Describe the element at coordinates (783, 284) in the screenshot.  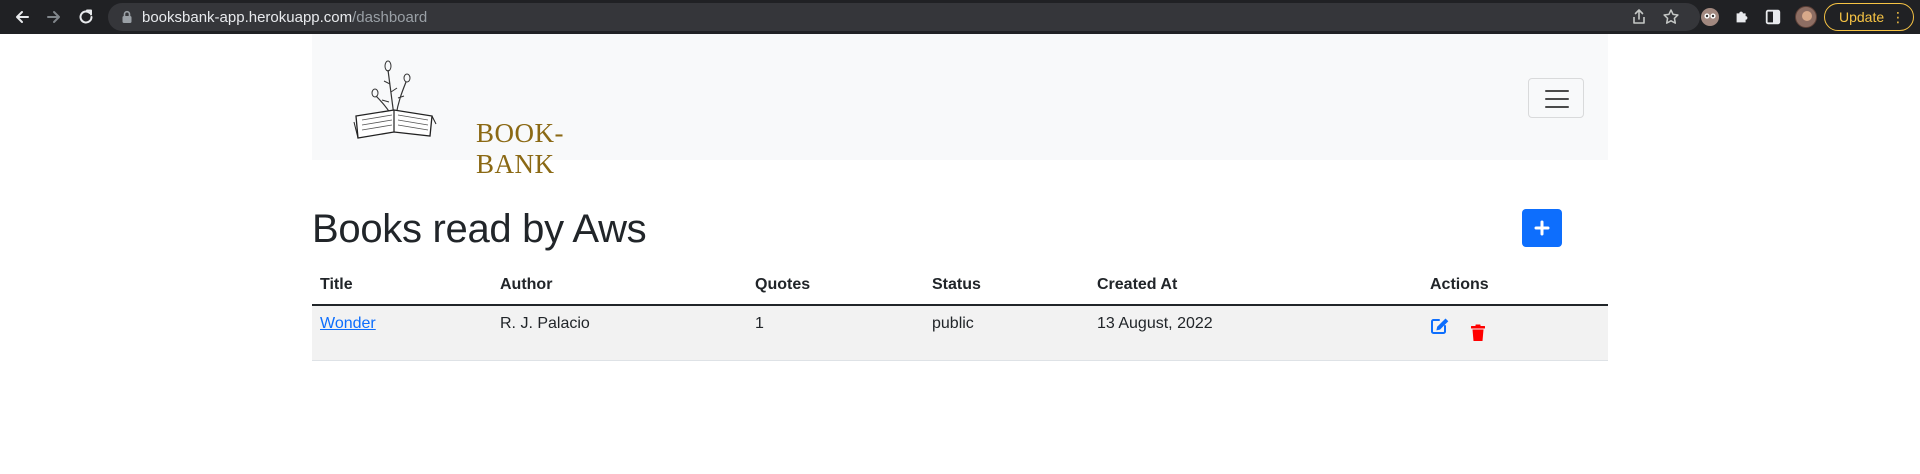
I see `header-quotes: Quotes` at that location.